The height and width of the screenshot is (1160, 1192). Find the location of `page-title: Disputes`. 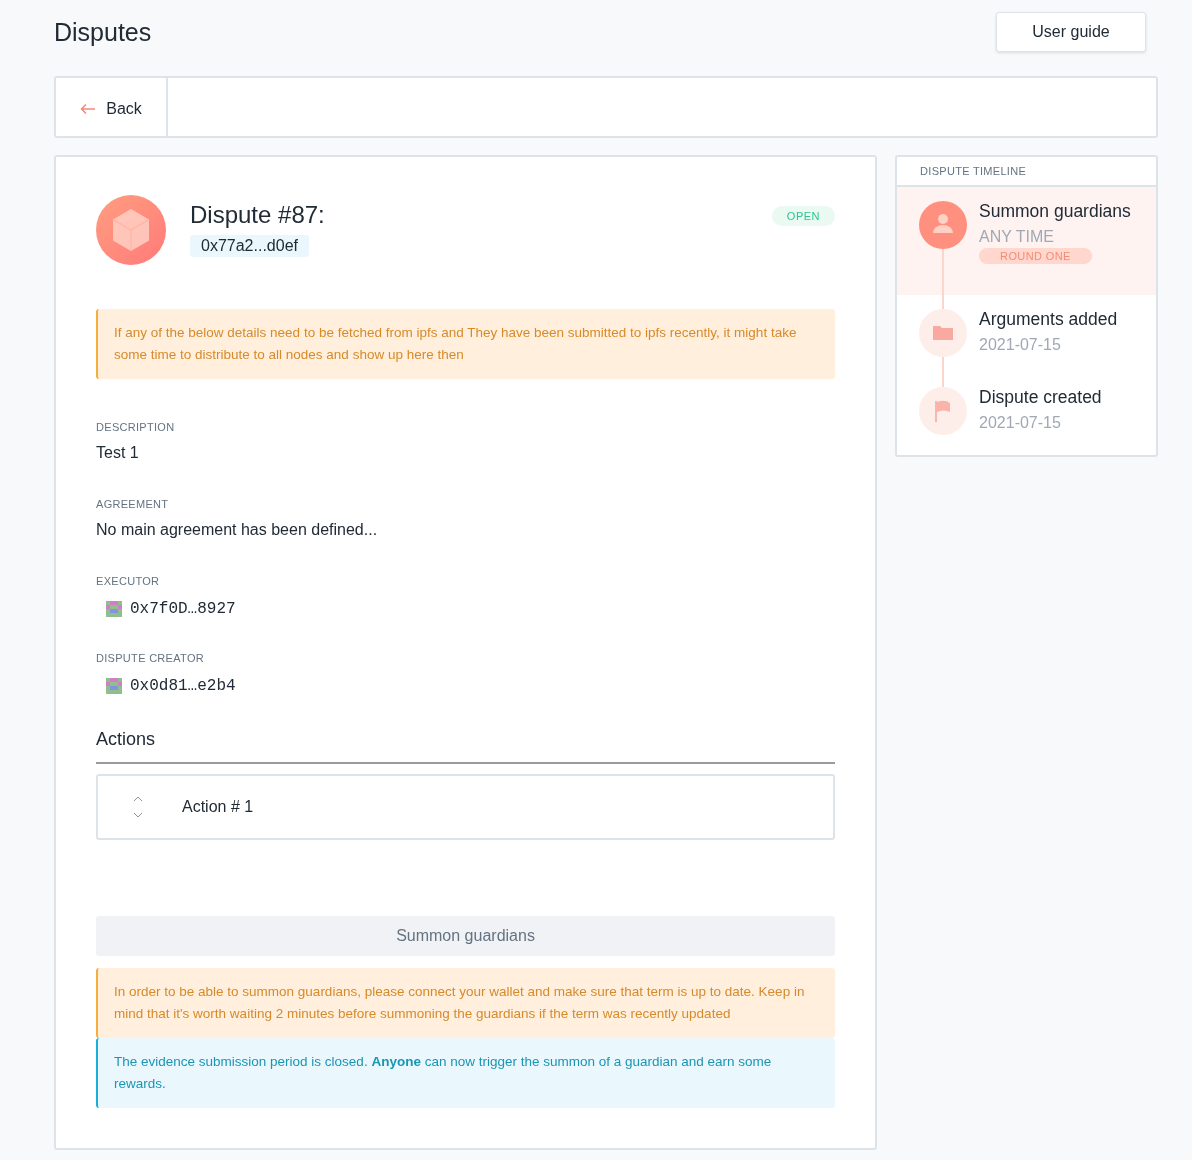

page-title: Disputes is located at coordinates (103, 32).